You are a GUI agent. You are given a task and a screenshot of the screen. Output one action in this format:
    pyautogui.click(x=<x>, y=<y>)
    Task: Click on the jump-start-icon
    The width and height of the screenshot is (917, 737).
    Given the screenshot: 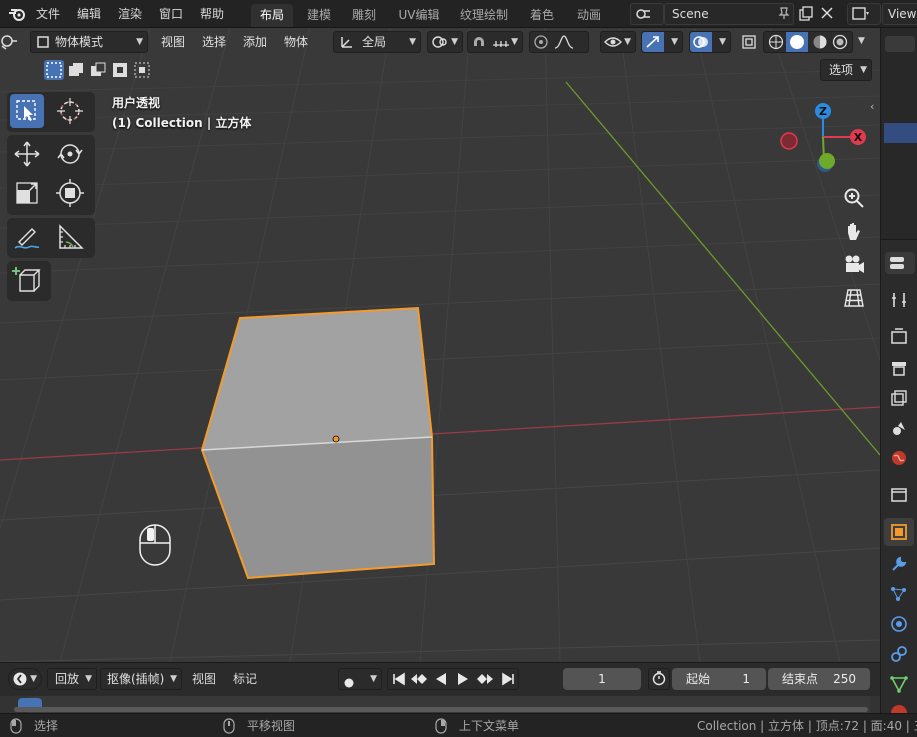 What is the action you would take?
    pyautogui.click(x=399, y=682)
    